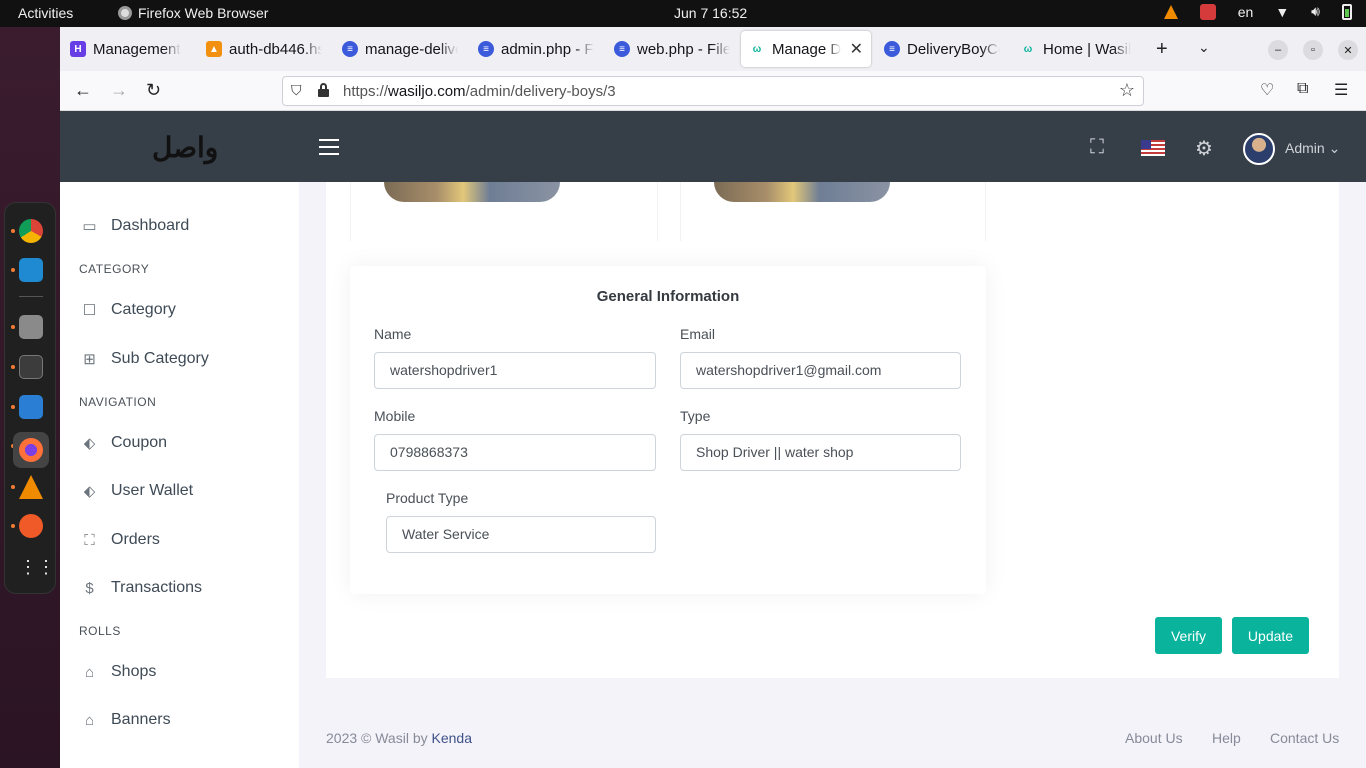  Describe the element at coordinates (1259, 149) in the screenshot. I see `avatar` at that location.